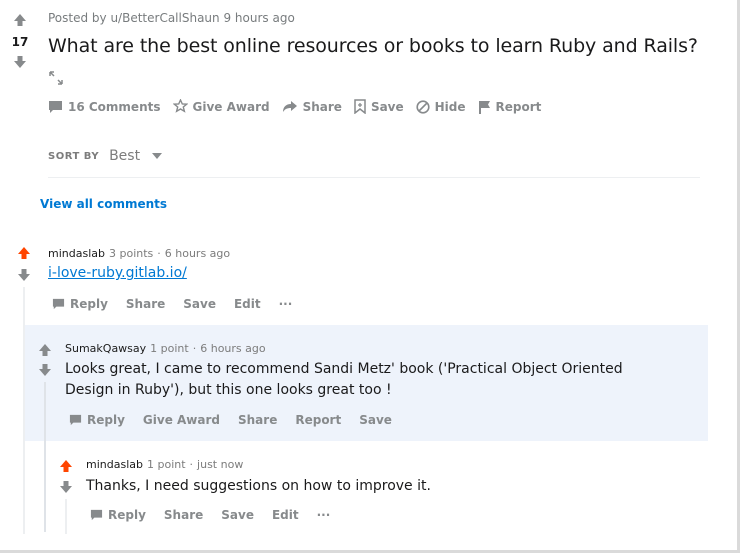 The image size is (740, 553). Describe the element at coordinates (105, 348) in the screenshot. I see `comment2-author: SumakQawsay` at that location.